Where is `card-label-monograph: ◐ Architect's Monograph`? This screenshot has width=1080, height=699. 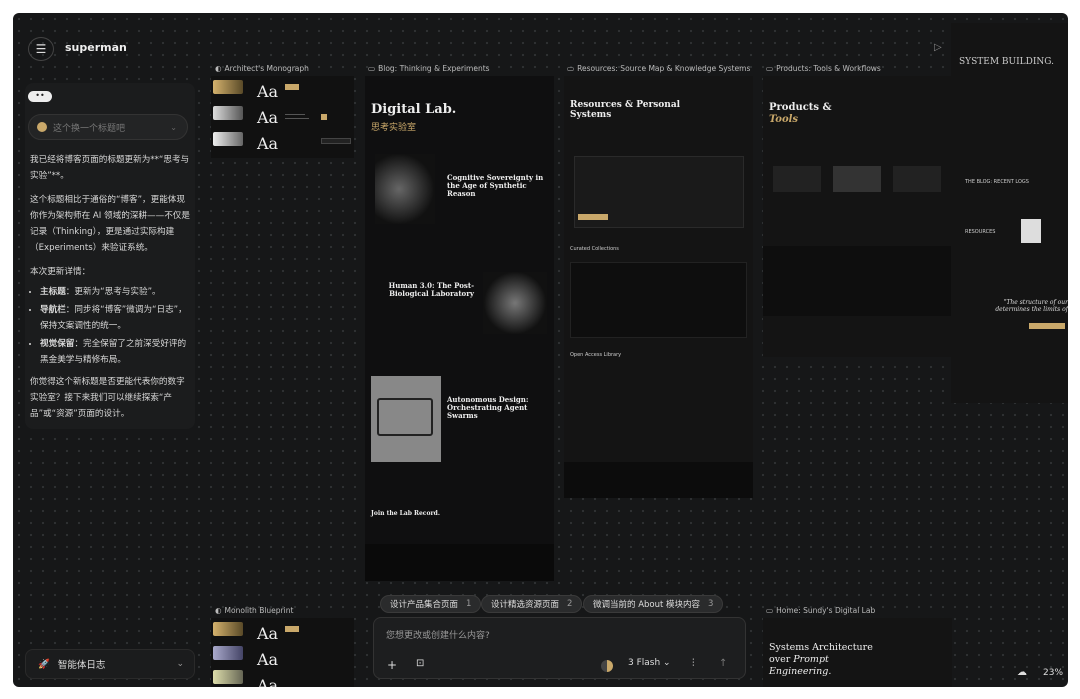 card-label-monograph: ◐ Architect's Monograph is located at coordinates (262, 68).